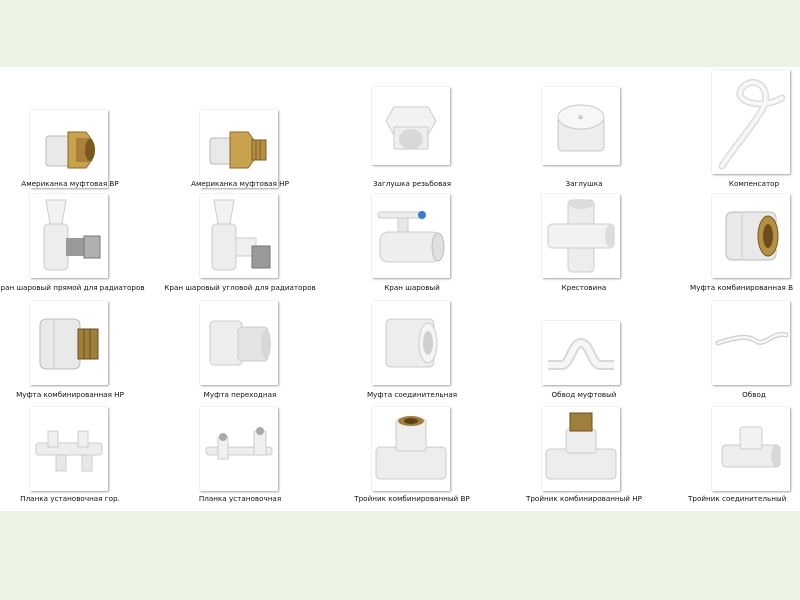  Describe the element at coordinates (239, 236) in the screenshot. I see `radiator-valve-angle-icon` at that location.